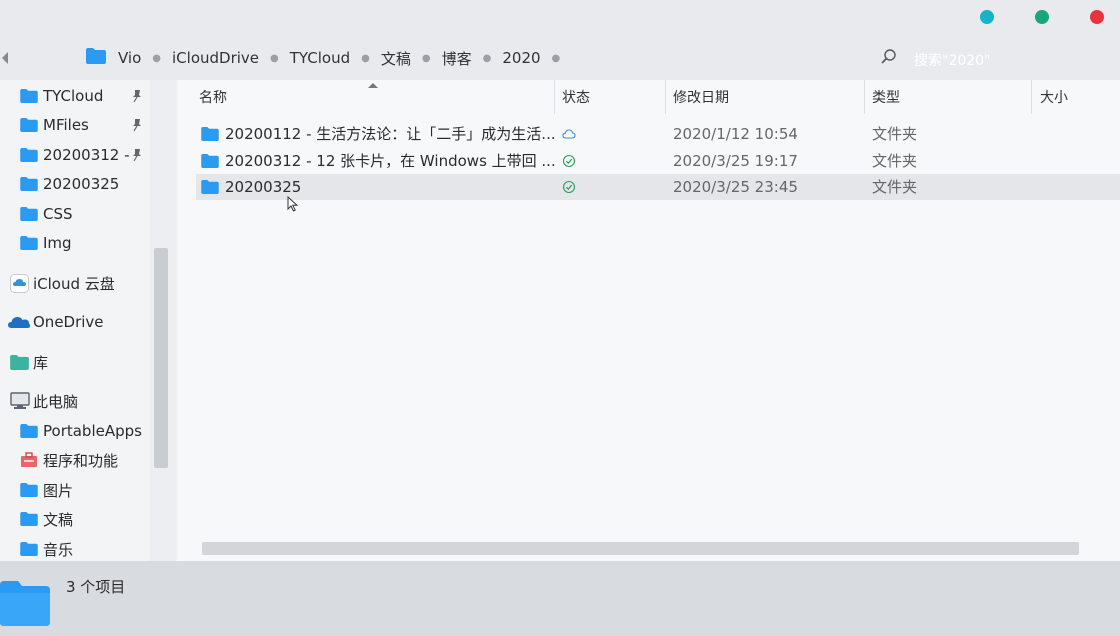  What do you see at coordinates (521, 58) in the screenshot?
I see `breadcrumb-item: 2020` at bounding box center [521, 58].